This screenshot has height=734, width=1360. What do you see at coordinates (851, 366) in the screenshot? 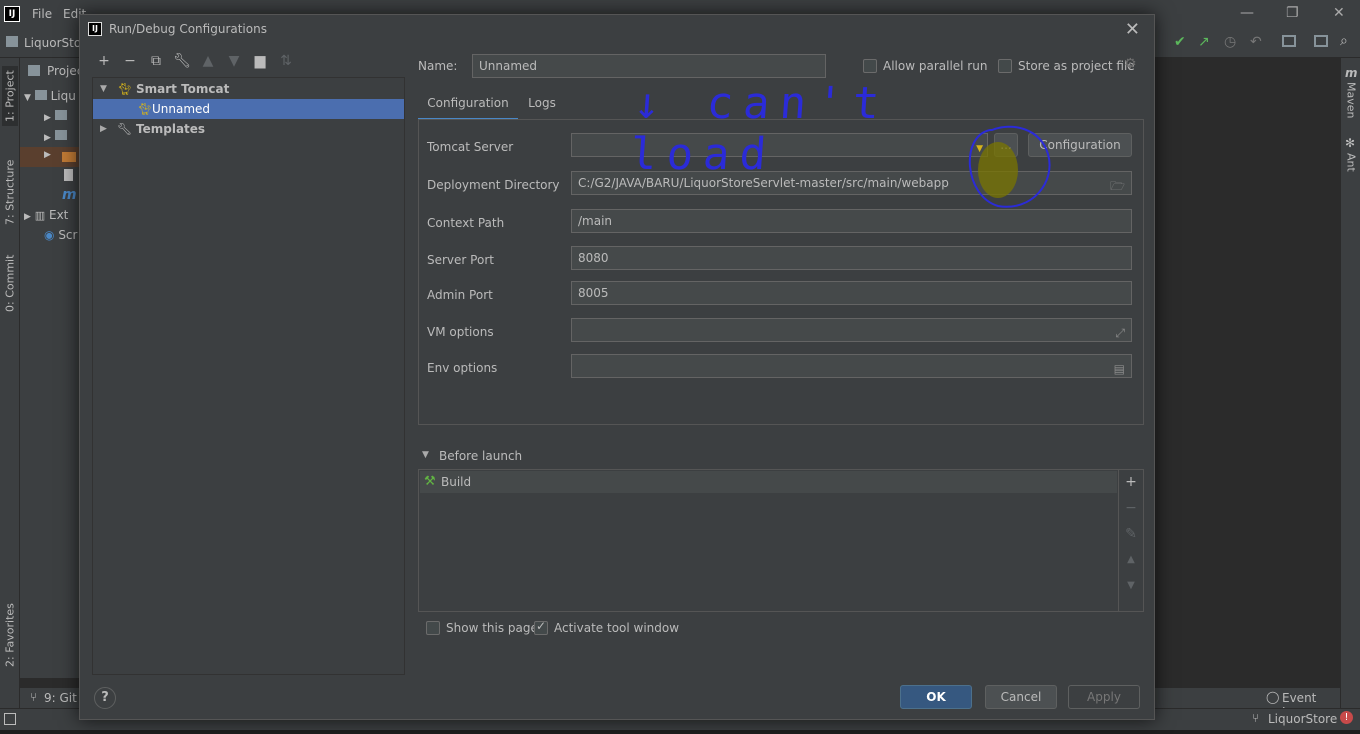
I see `env-options-field: ▤` at bounding box center [851, 366].